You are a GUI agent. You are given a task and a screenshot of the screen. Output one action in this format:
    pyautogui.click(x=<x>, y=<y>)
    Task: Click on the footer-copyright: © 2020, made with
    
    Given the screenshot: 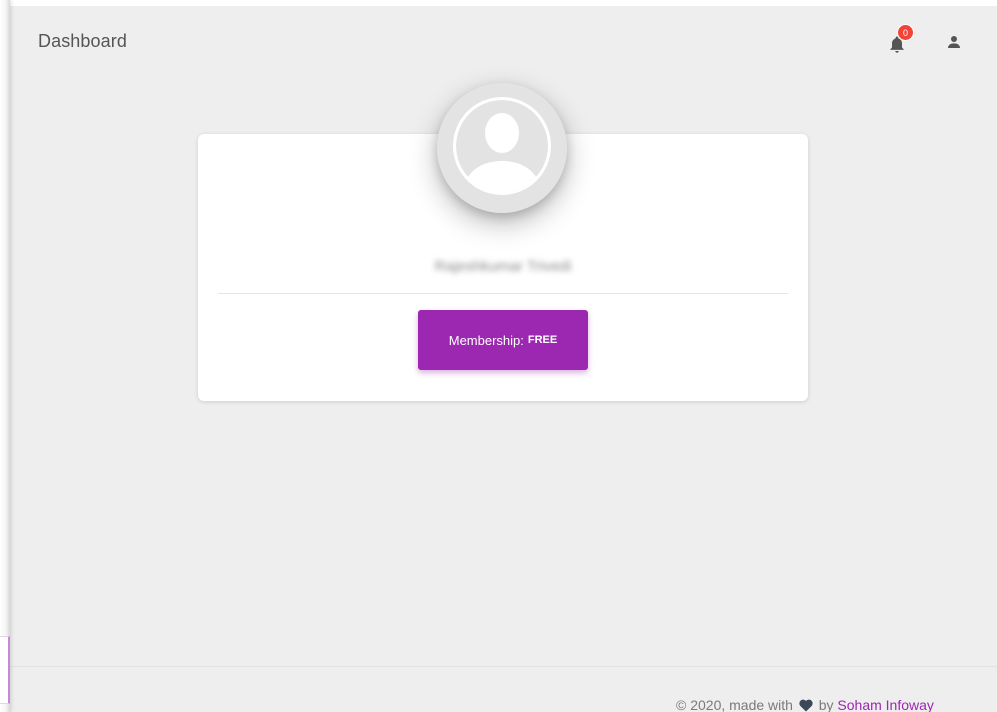 What is the action you would take?
    pyautogui.click(x=734, y=704)
    